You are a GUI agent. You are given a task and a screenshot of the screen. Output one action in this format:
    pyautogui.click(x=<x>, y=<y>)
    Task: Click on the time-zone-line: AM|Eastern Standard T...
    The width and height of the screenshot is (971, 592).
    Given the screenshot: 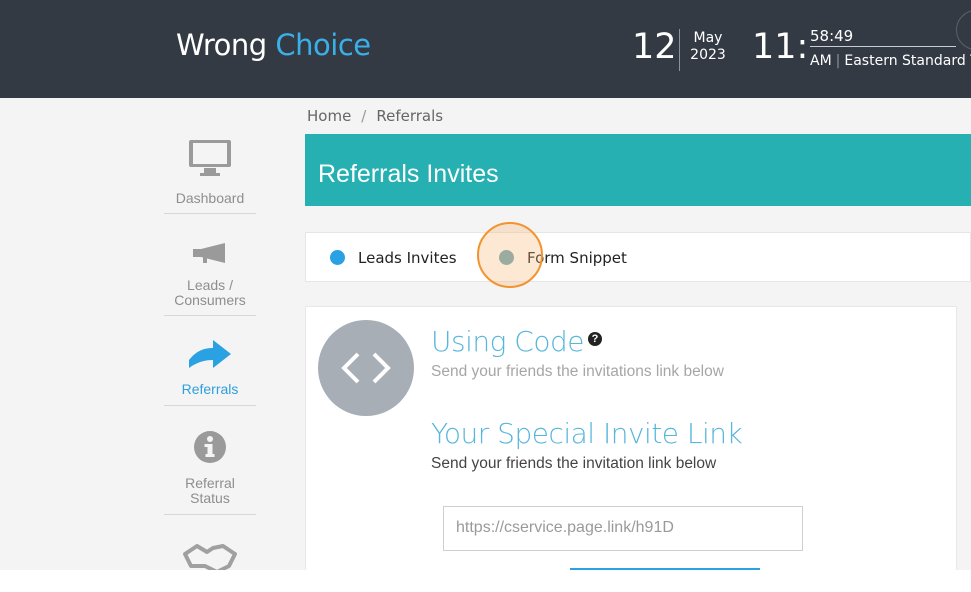 What is the action you would take?
    pyautogui.click(x=890, y=61)
    